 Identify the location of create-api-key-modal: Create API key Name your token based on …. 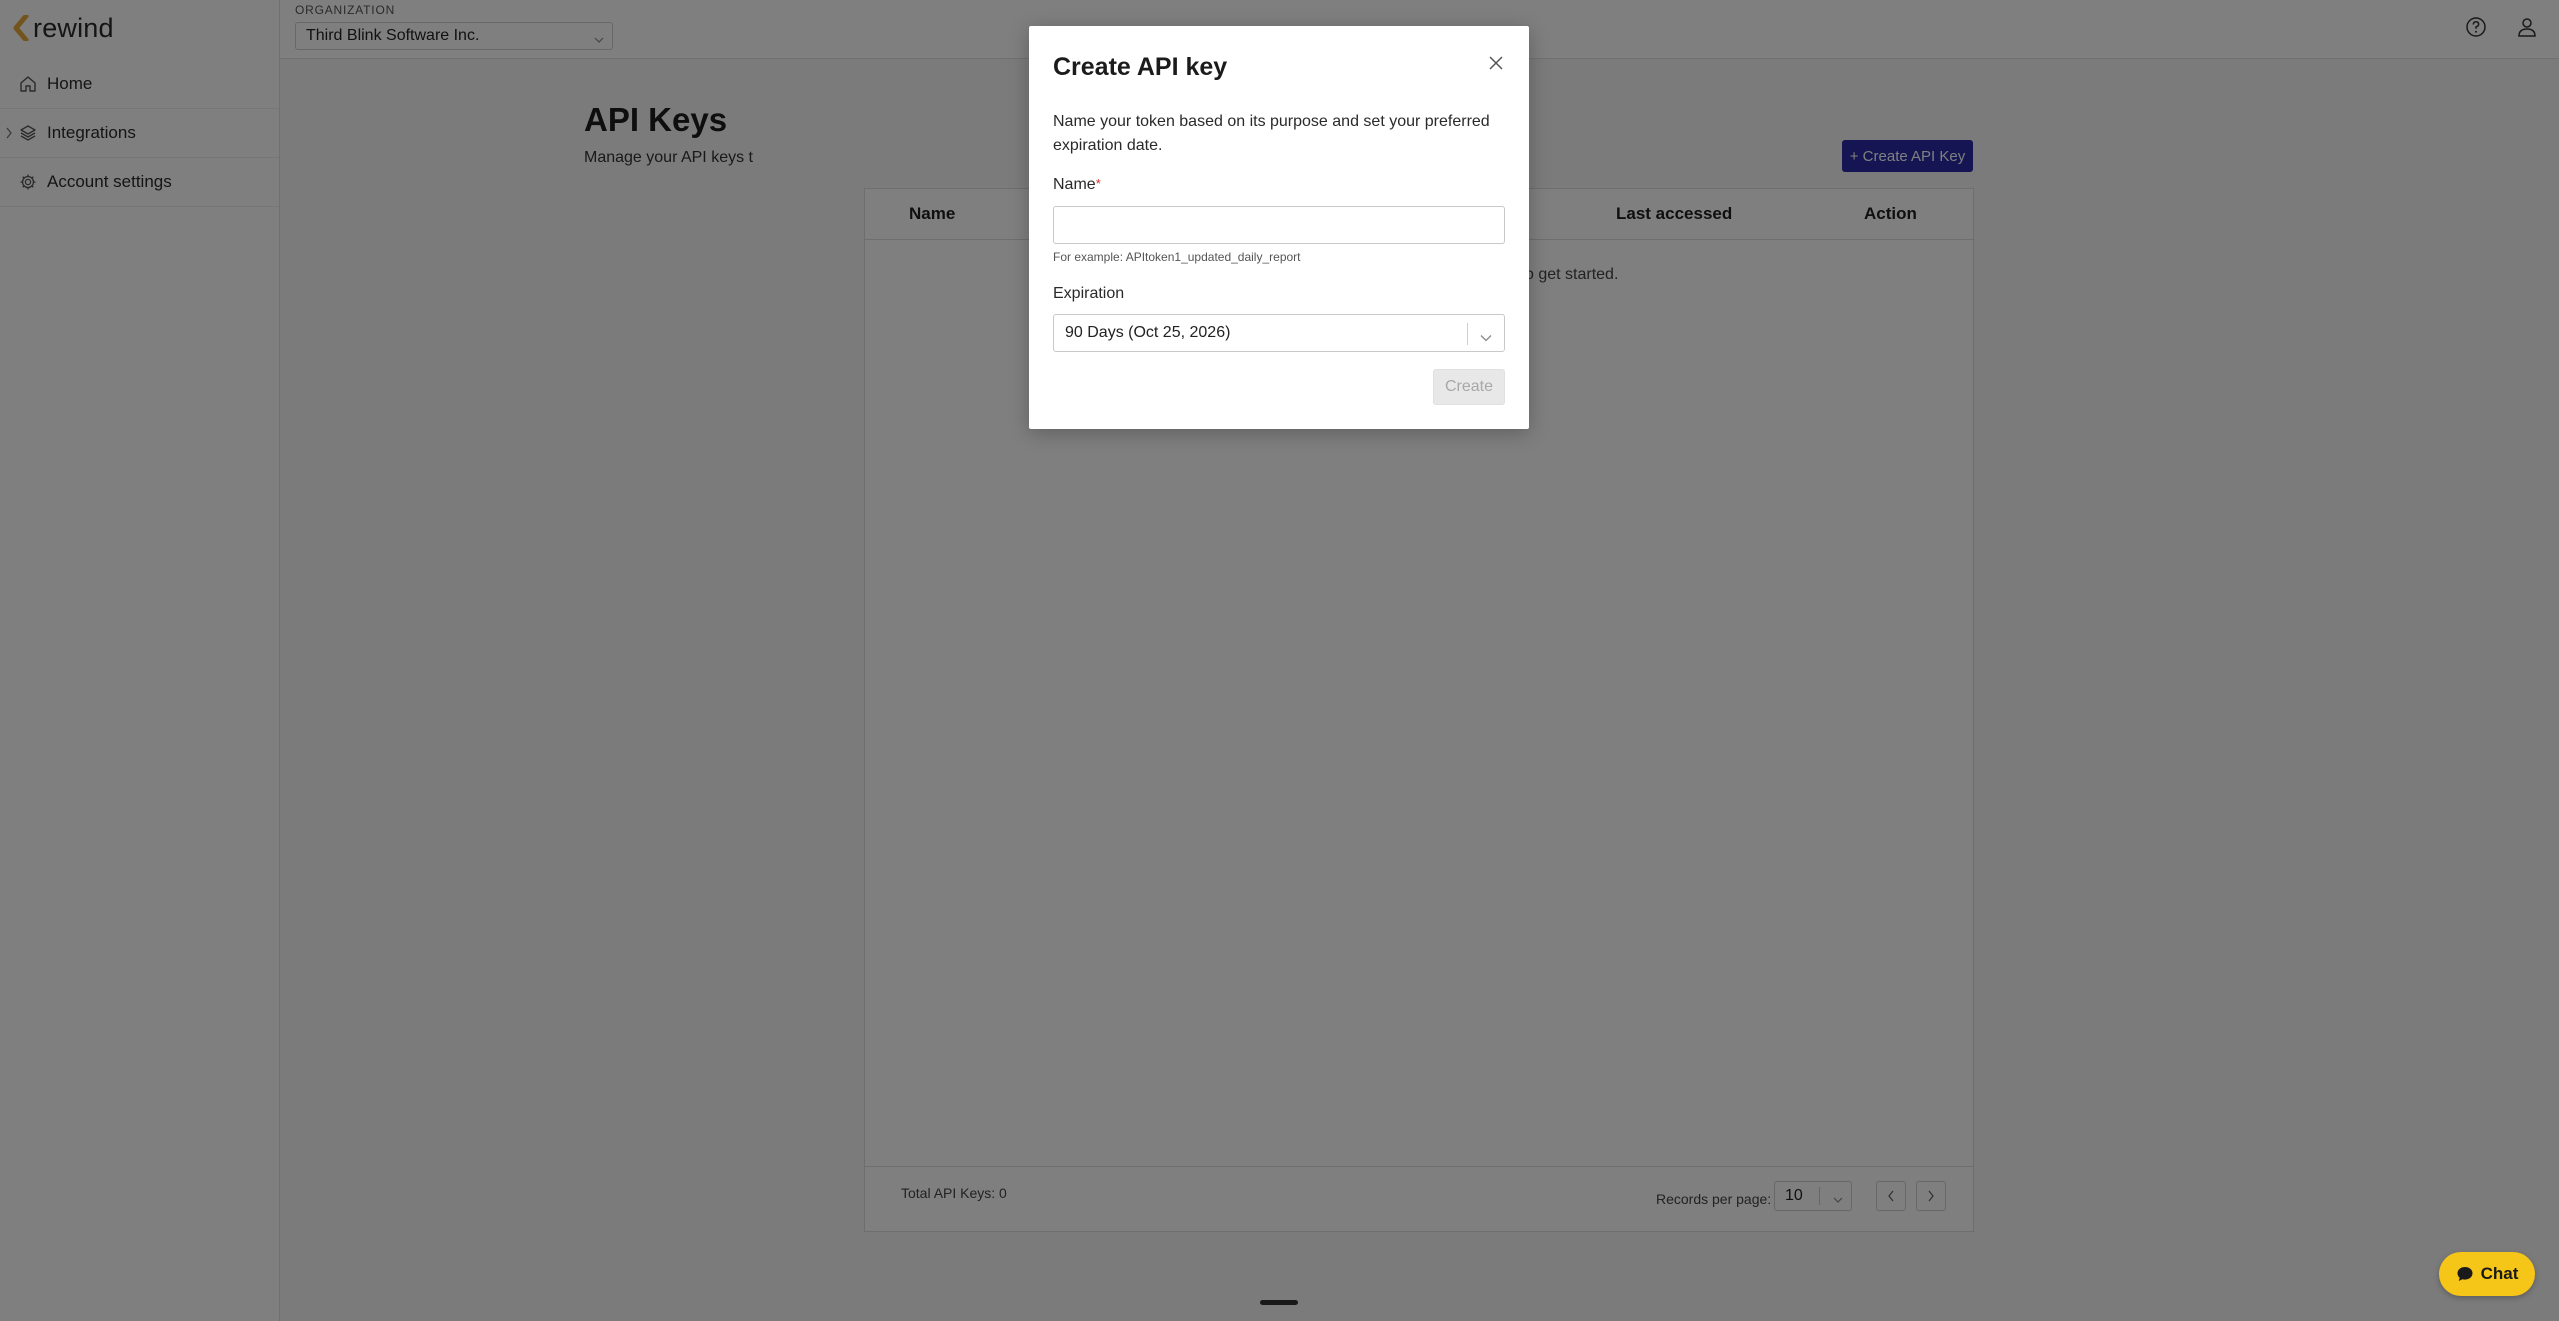
(1279, 227).